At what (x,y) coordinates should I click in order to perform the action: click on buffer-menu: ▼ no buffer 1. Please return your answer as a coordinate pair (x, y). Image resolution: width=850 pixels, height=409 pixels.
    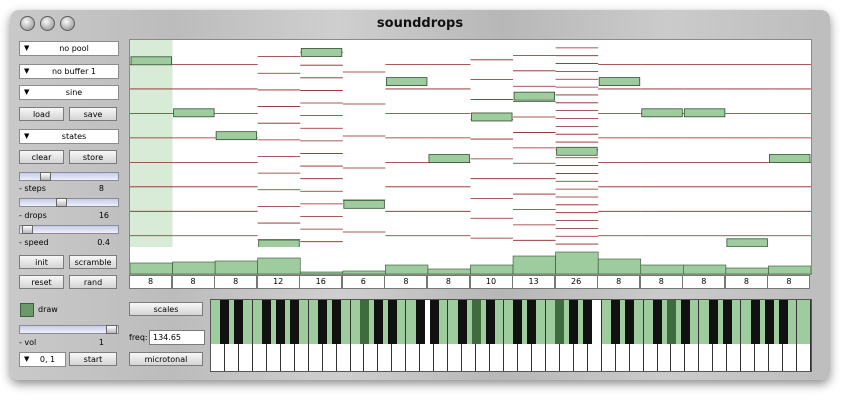
    Looking at the image, I should click on (69, 71).